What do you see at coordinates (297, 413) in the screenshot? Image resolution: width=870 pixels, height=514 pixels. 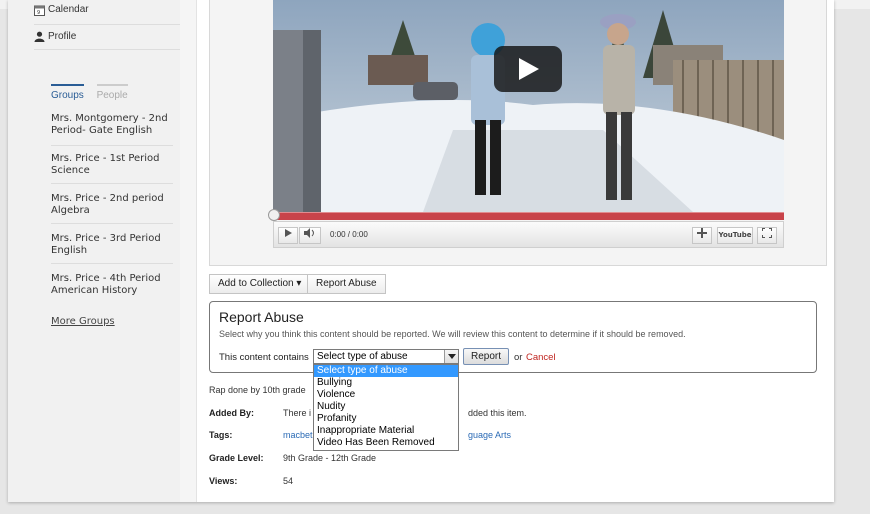 I see `added-by-value-start: There i` at bounding box center [297, 413].